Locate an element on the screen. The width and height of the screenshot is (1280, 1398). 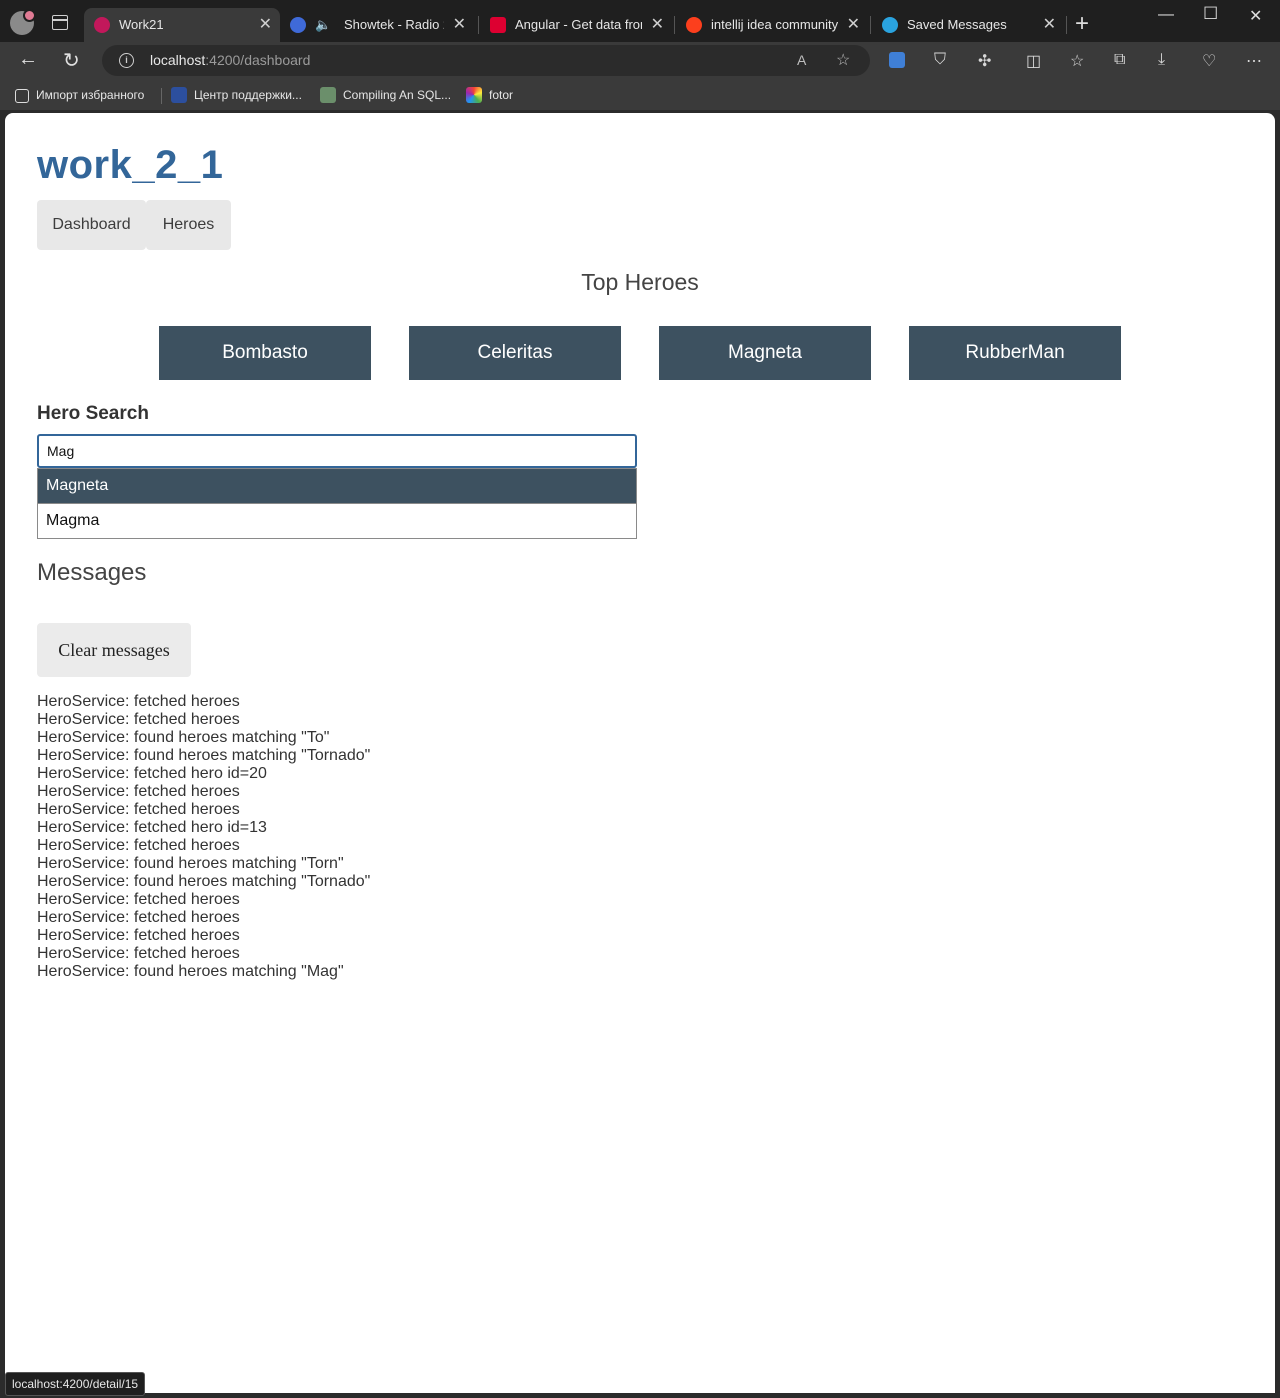
favorite-star-icon: ☆ is located at coordinates (843, 60).